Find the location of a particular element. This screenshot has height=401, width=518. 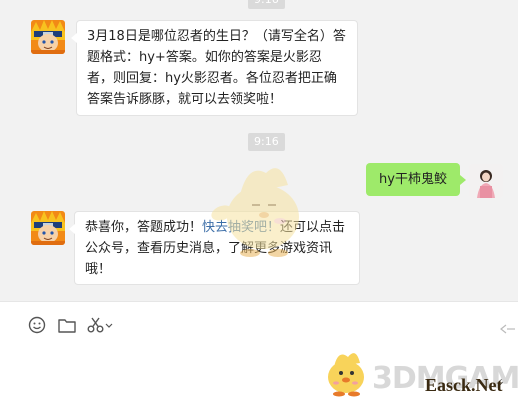

scissors-icon is located at coordinates (100, 325).